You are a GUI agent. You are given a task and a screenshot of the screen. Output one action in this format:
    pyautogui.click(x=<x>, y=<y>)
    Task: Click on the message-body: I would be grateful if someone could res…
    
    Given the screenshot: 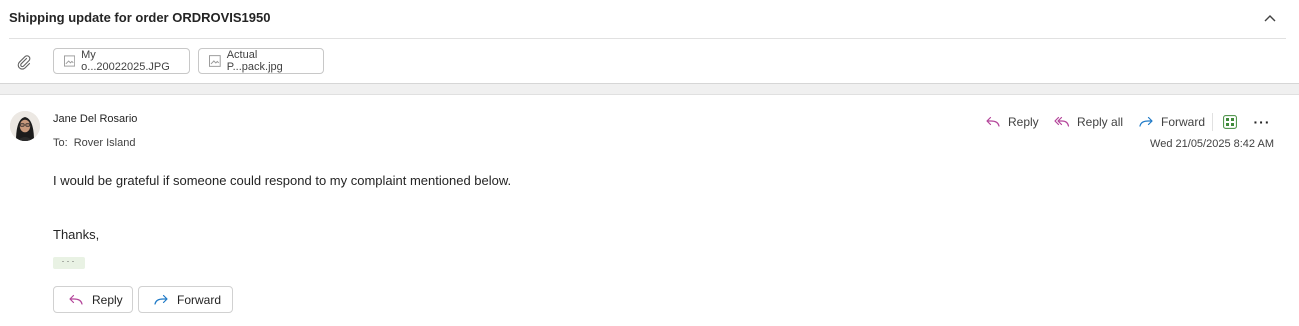 What is the action you would take?
    pyautogui.click(x=282, y=180)
    